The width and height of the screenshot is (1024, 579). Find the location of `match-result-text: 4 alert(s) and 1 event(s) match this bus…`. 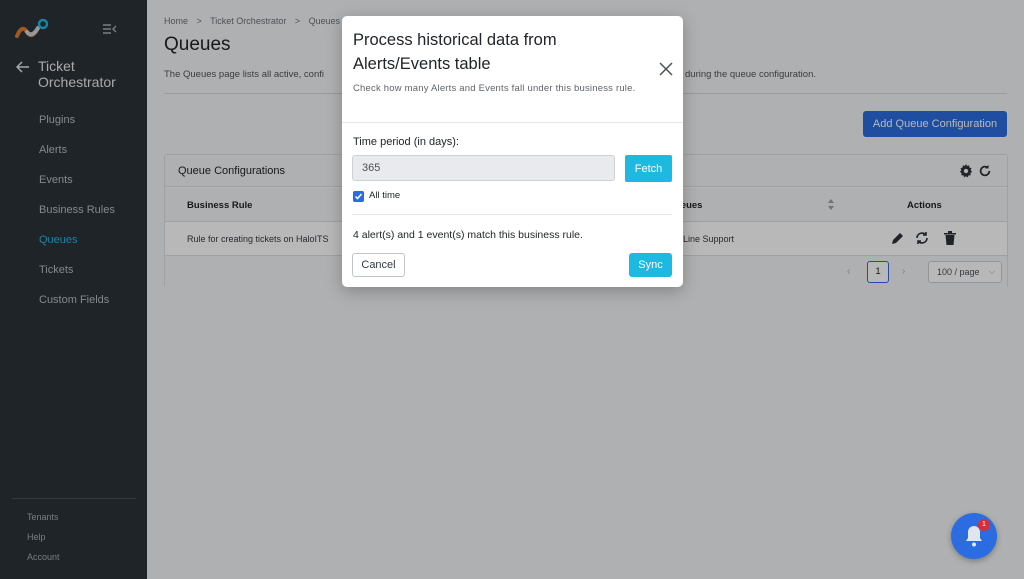

match-result-text: 4 alert(s) and 1 event(s) match this bus… is located at coordinates (468, 235).